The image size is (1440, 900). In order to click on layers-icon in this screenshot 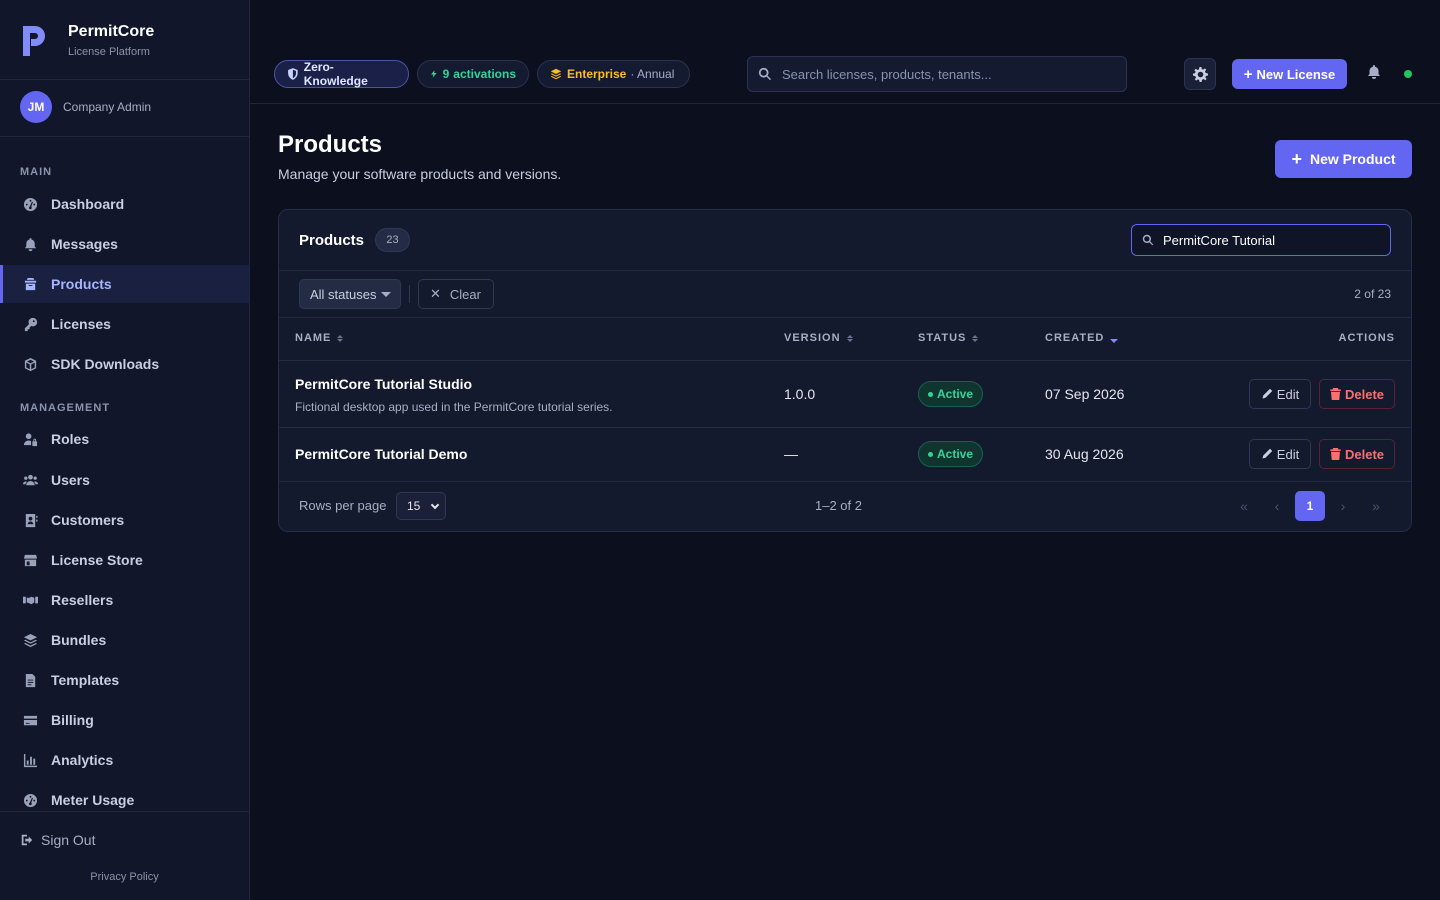, I will do `click(30, 640)`.